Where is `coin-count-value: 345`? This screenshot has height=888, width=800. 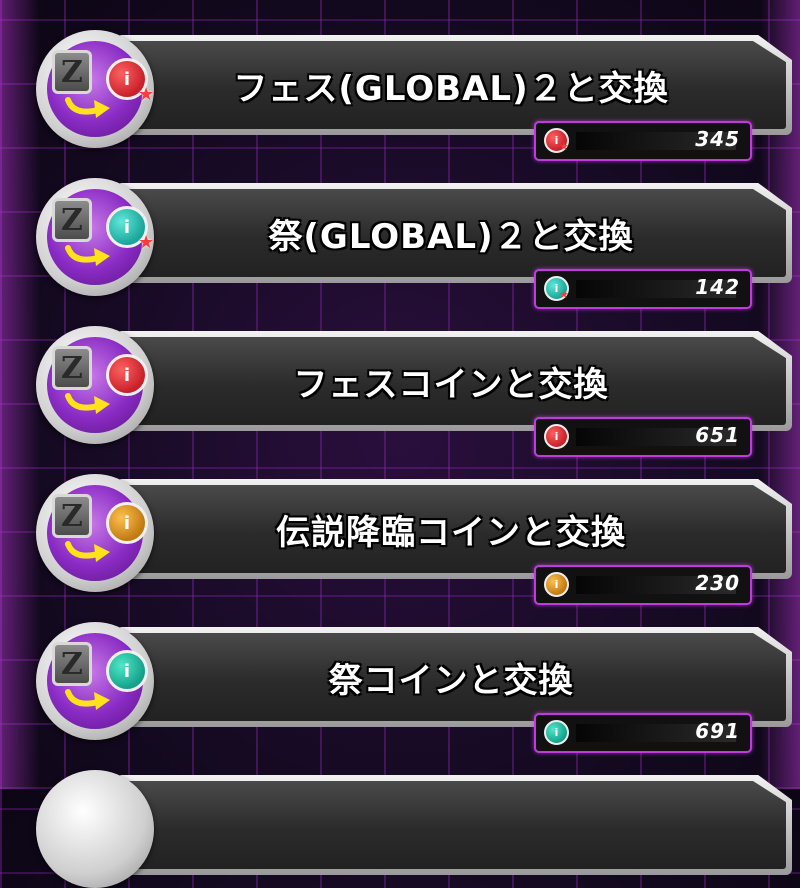 coin-count-value: 345 is located at coordinates (717, 139).